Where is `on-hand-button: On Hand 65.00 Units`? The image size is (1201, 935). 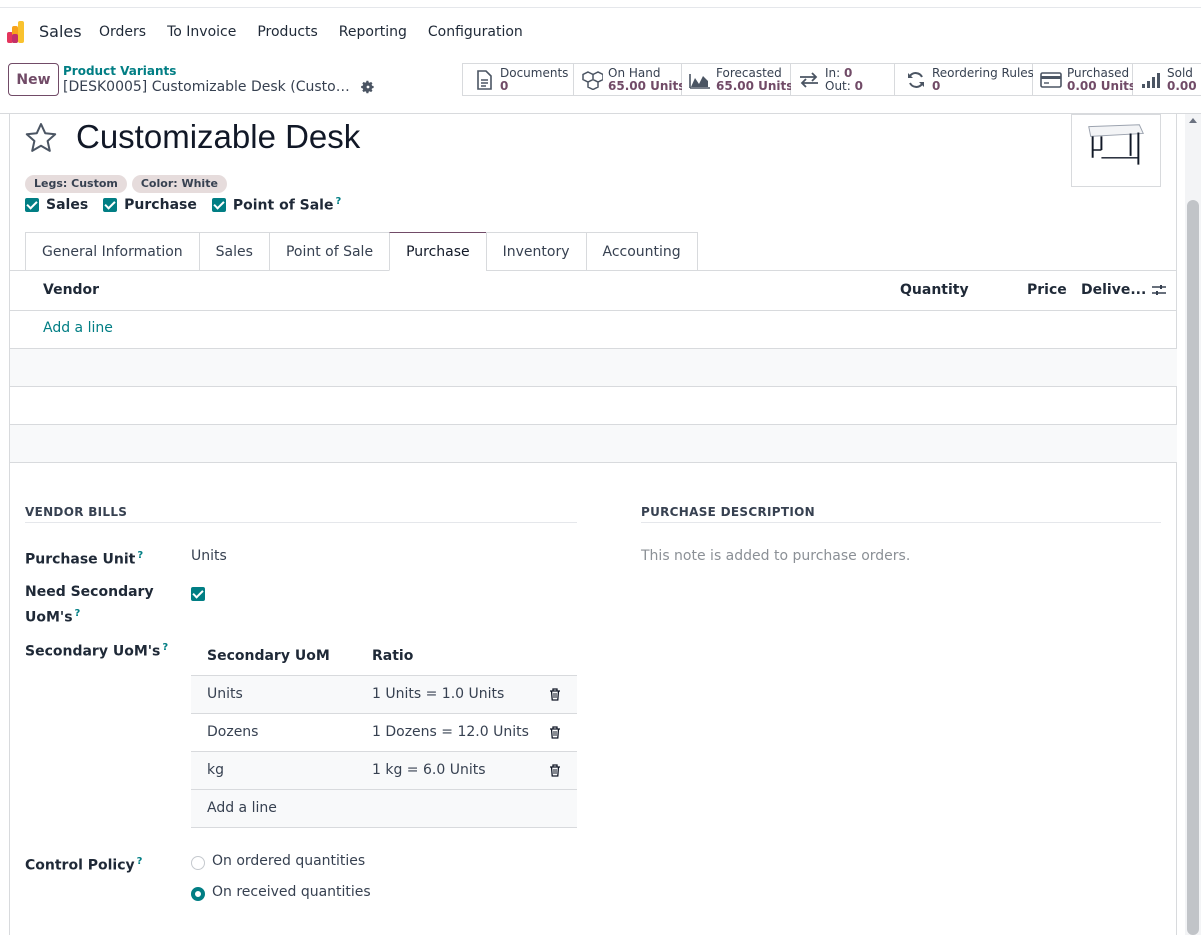 on-hand-button: On Hand 65.00 Units is located at coordinates (630, 79).